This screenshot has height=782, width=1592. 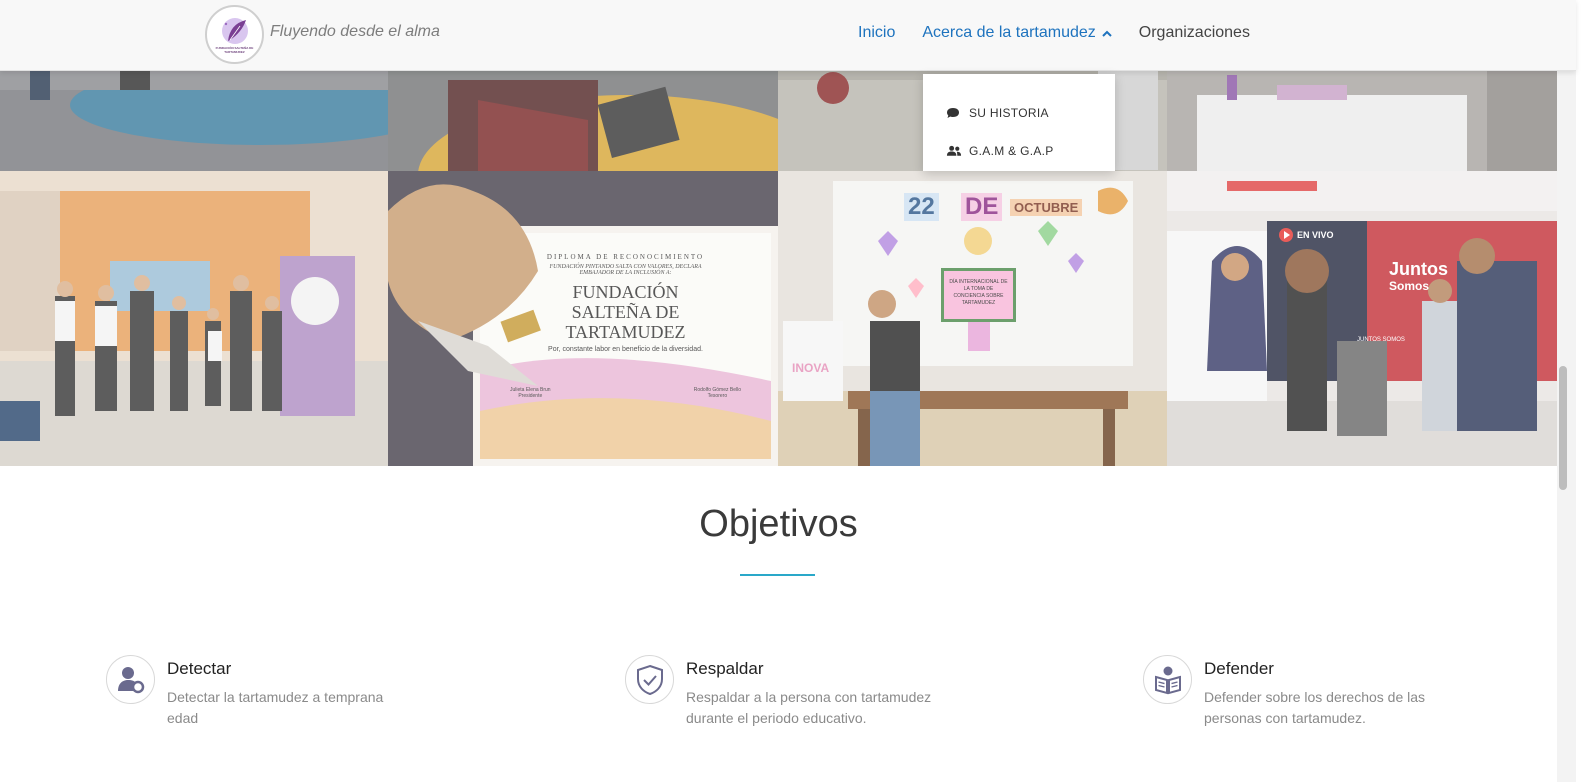 I want to click on users-icon, so click(x=954, y=151).